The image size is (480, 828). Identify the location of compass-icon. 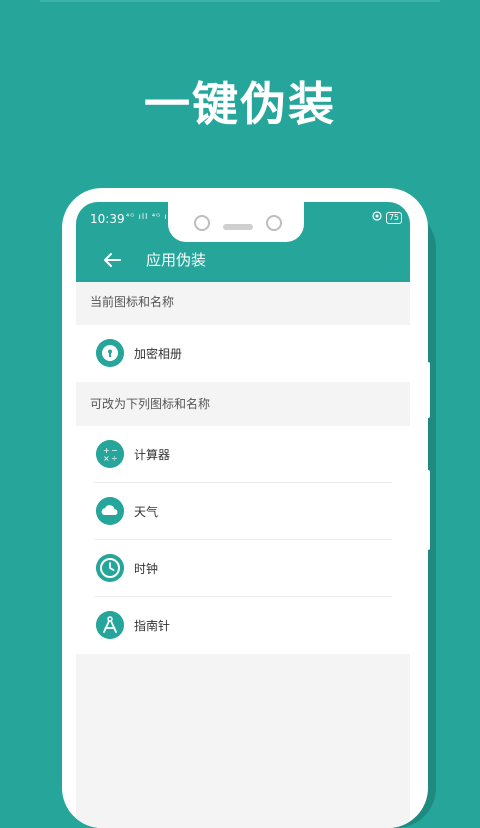
(110, 625).